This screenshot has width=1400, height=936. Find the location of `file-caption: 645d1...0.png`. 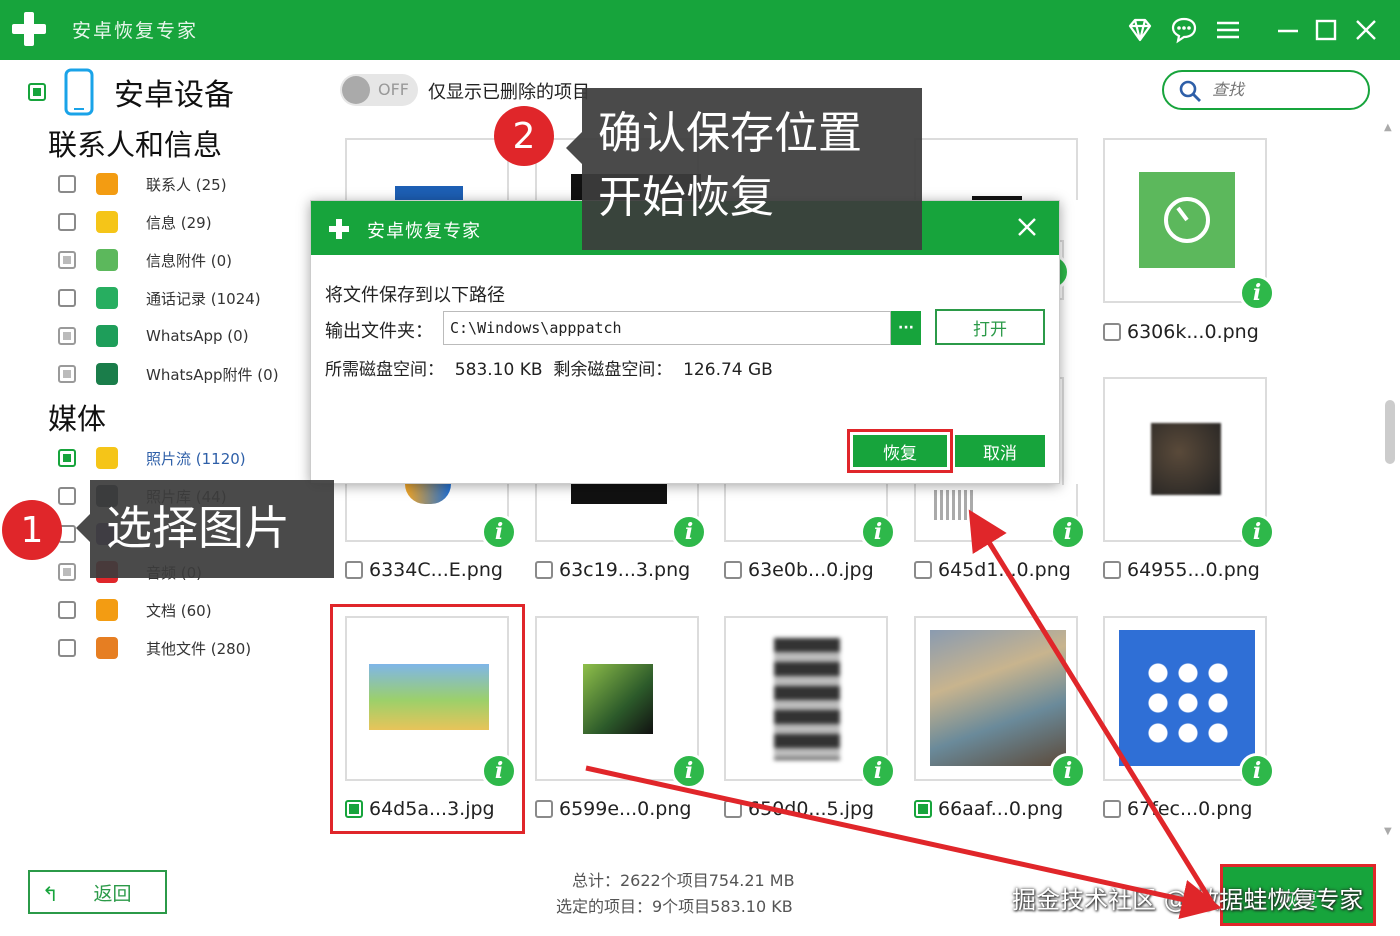

file-caption: 645d1...0.png is located at coordinates (992, 570).